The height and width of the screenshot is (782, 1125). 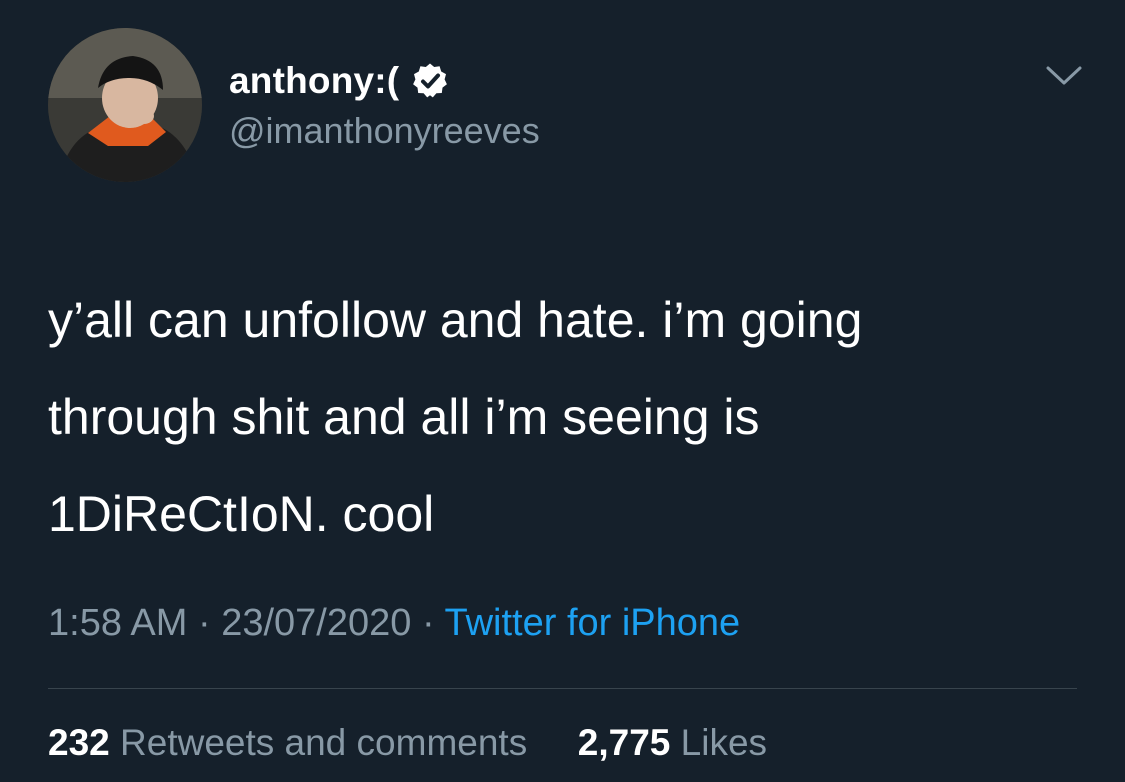 What do you see at coordinates (455, 320) in the screenshot?
I see `tweet-text-line: y’all can unfollow and hate. i’m going` at bounding box center [455, 320].